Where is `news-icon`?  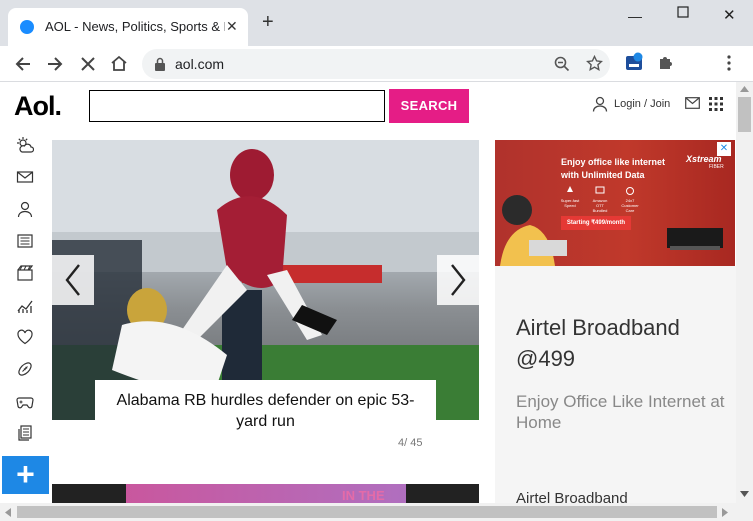
news-icon is located at coordinates (25, 241).